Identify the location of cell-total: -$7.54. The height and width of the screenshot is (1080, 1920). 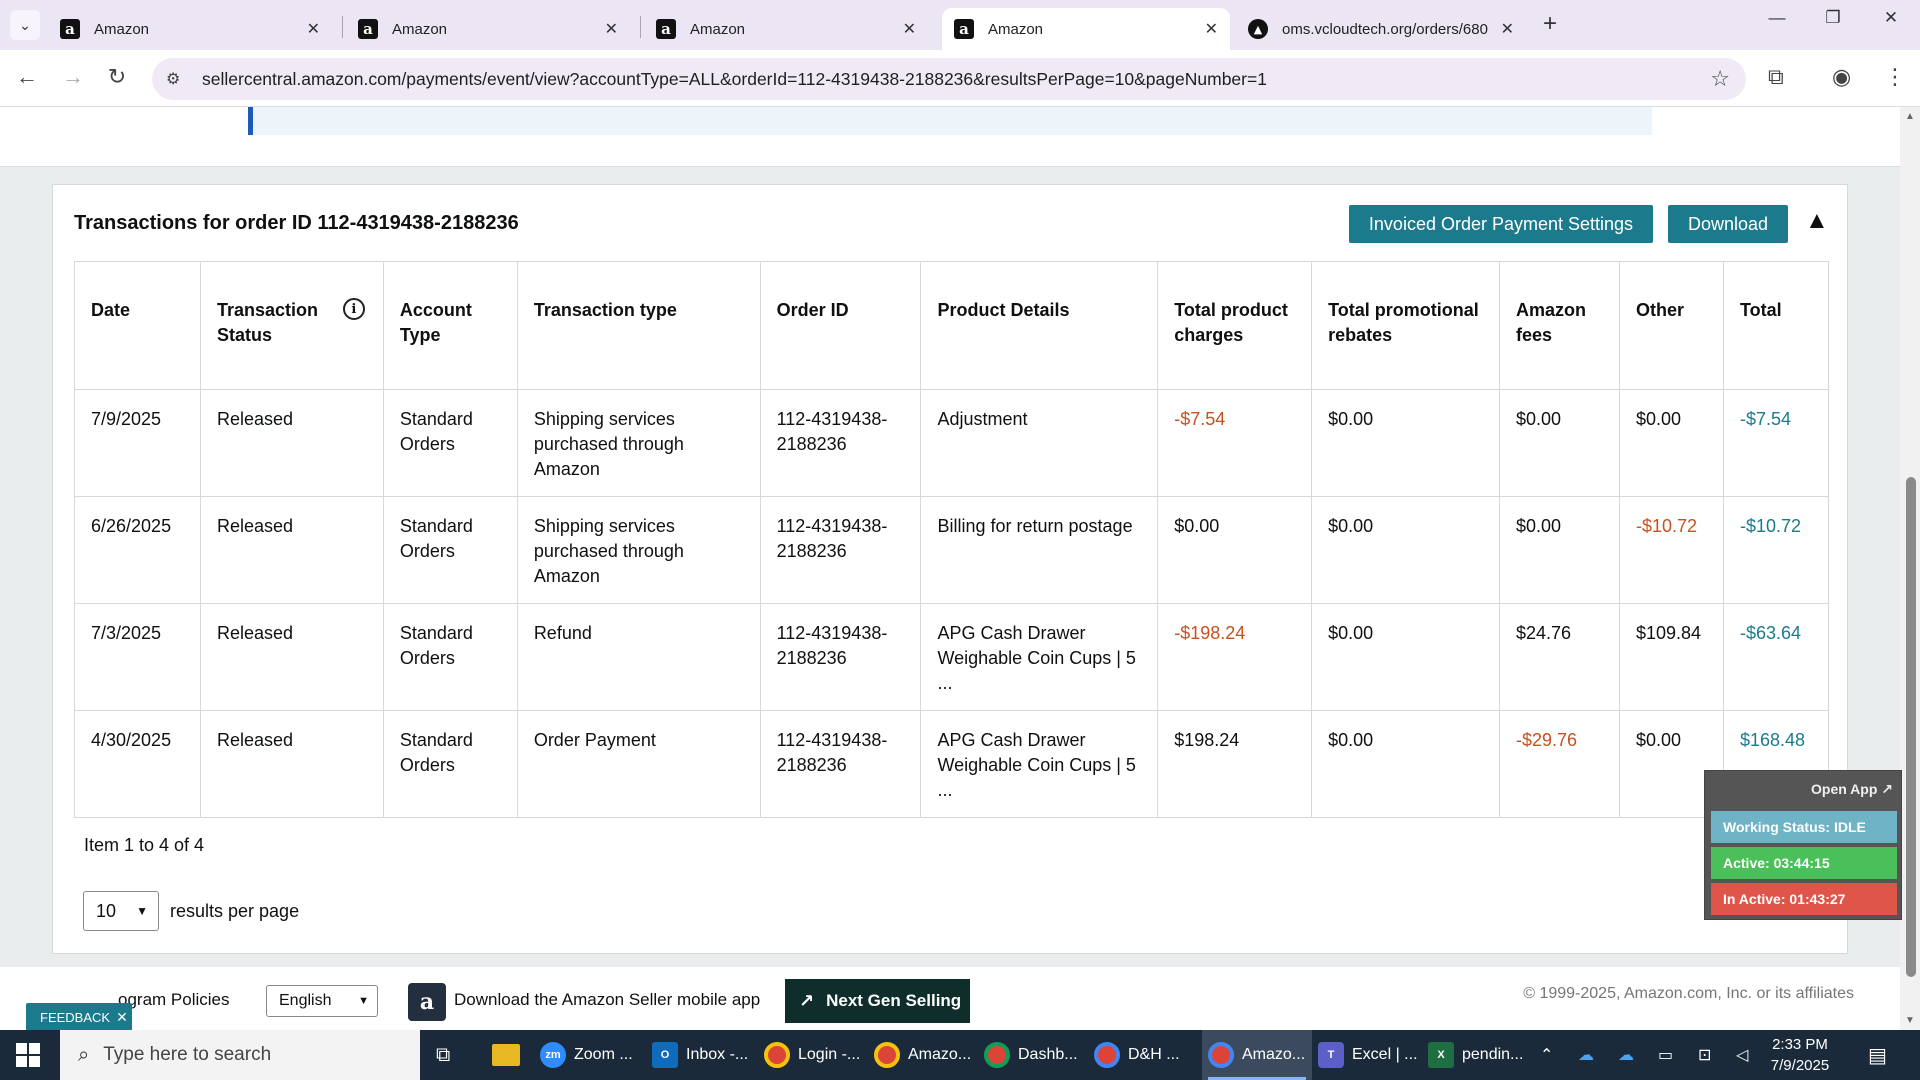
(1776, 443).